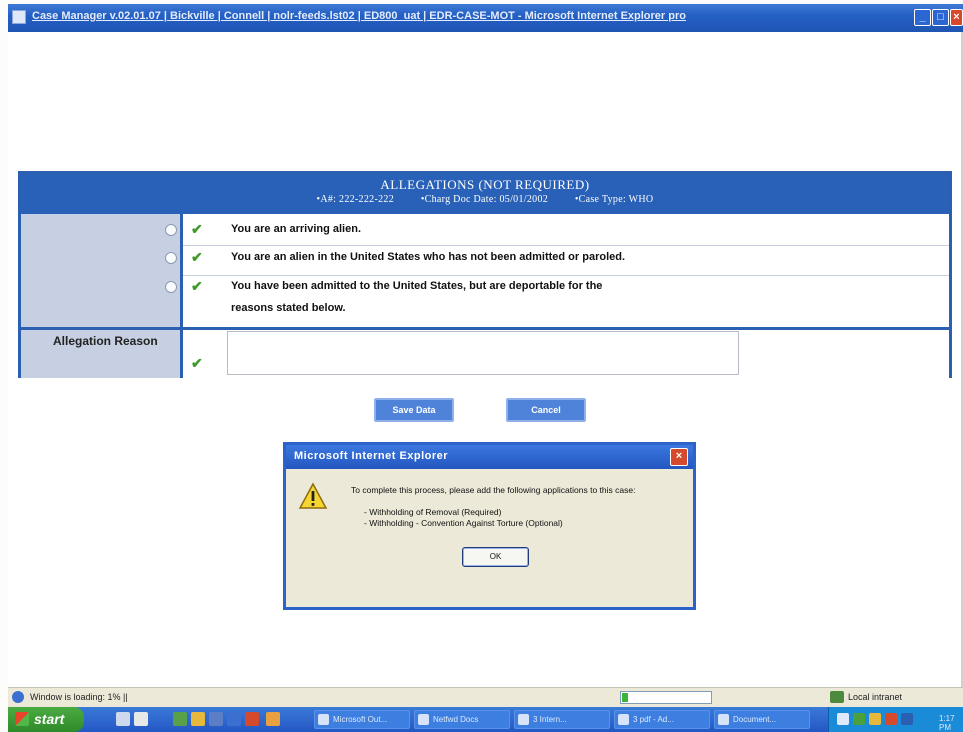  I want to click on label-column, so click(100, 296).